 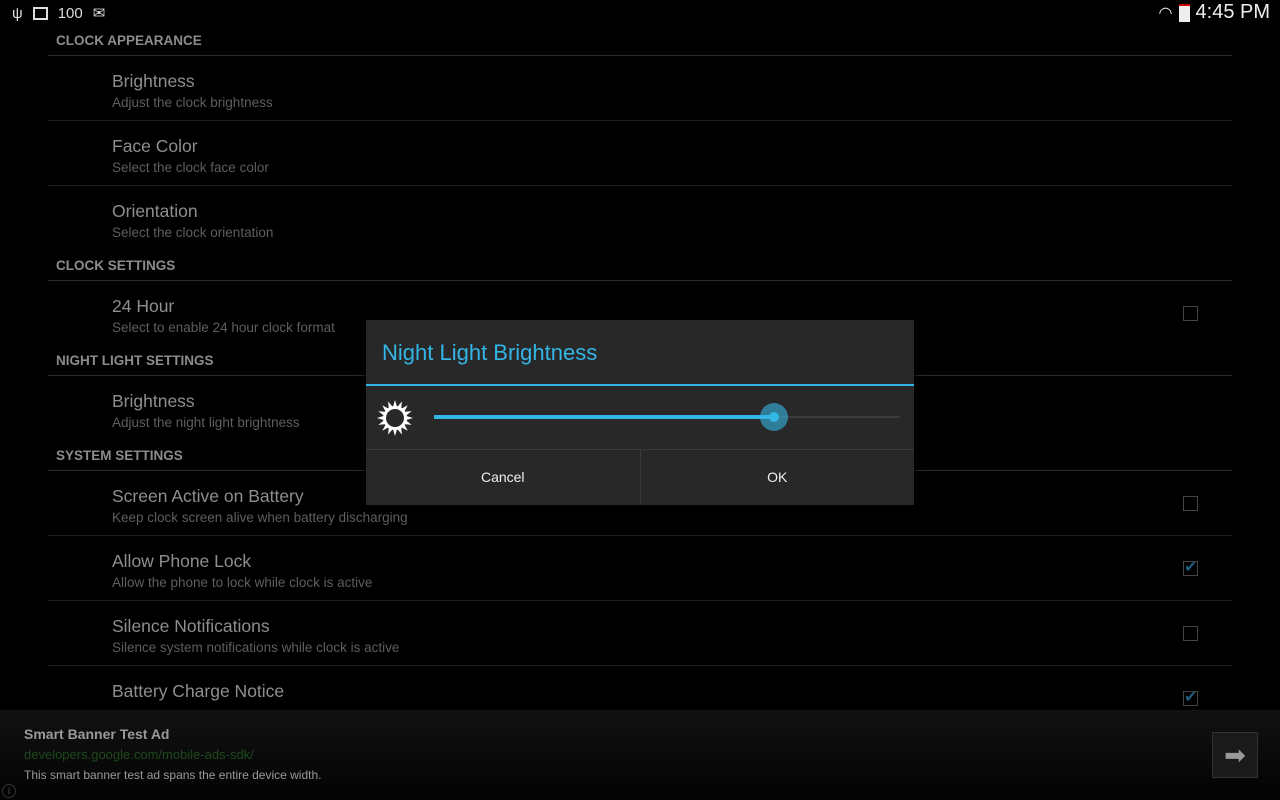 I want to click on brightness-slider, so click(x=667, y=417).